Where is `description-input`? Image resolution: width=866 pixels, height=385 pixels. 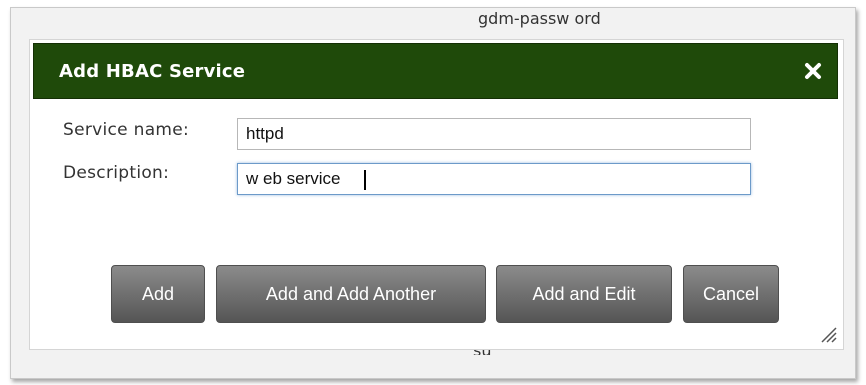 description-input is located at coordinates (494, 179).